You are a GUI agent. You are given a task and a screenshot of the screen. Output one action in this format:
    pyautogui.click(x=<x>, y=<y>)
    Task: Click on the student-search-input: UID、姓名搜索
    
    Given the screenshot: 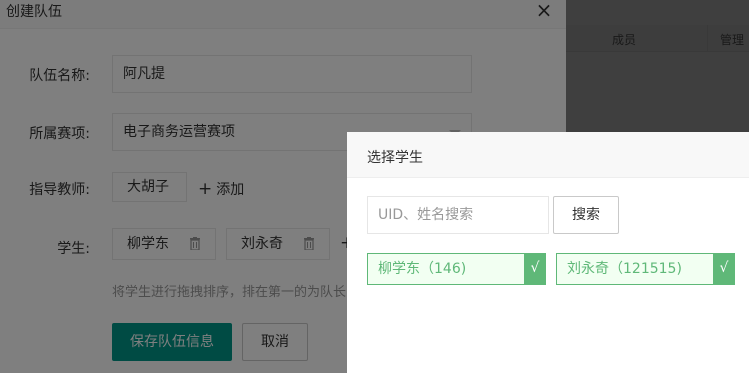 What is the action you would take?
    pyautogui.click(x=458, y=215)
    